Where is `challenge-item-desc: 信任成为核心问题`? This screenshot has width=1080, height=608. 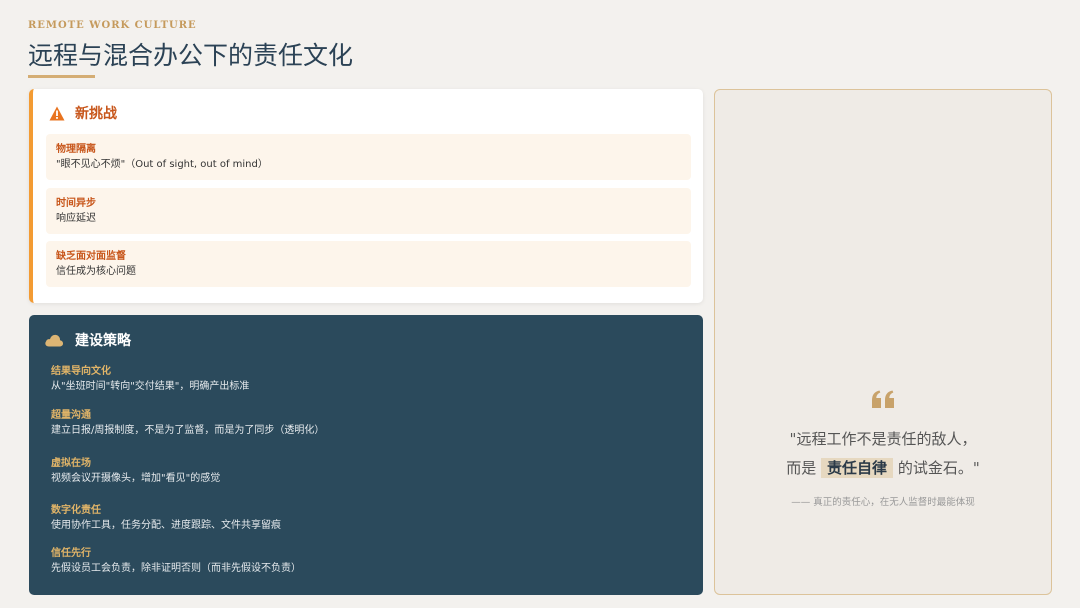 challenge-item-desc: 信任成为核心问题 is located at coordinates (96, 271).